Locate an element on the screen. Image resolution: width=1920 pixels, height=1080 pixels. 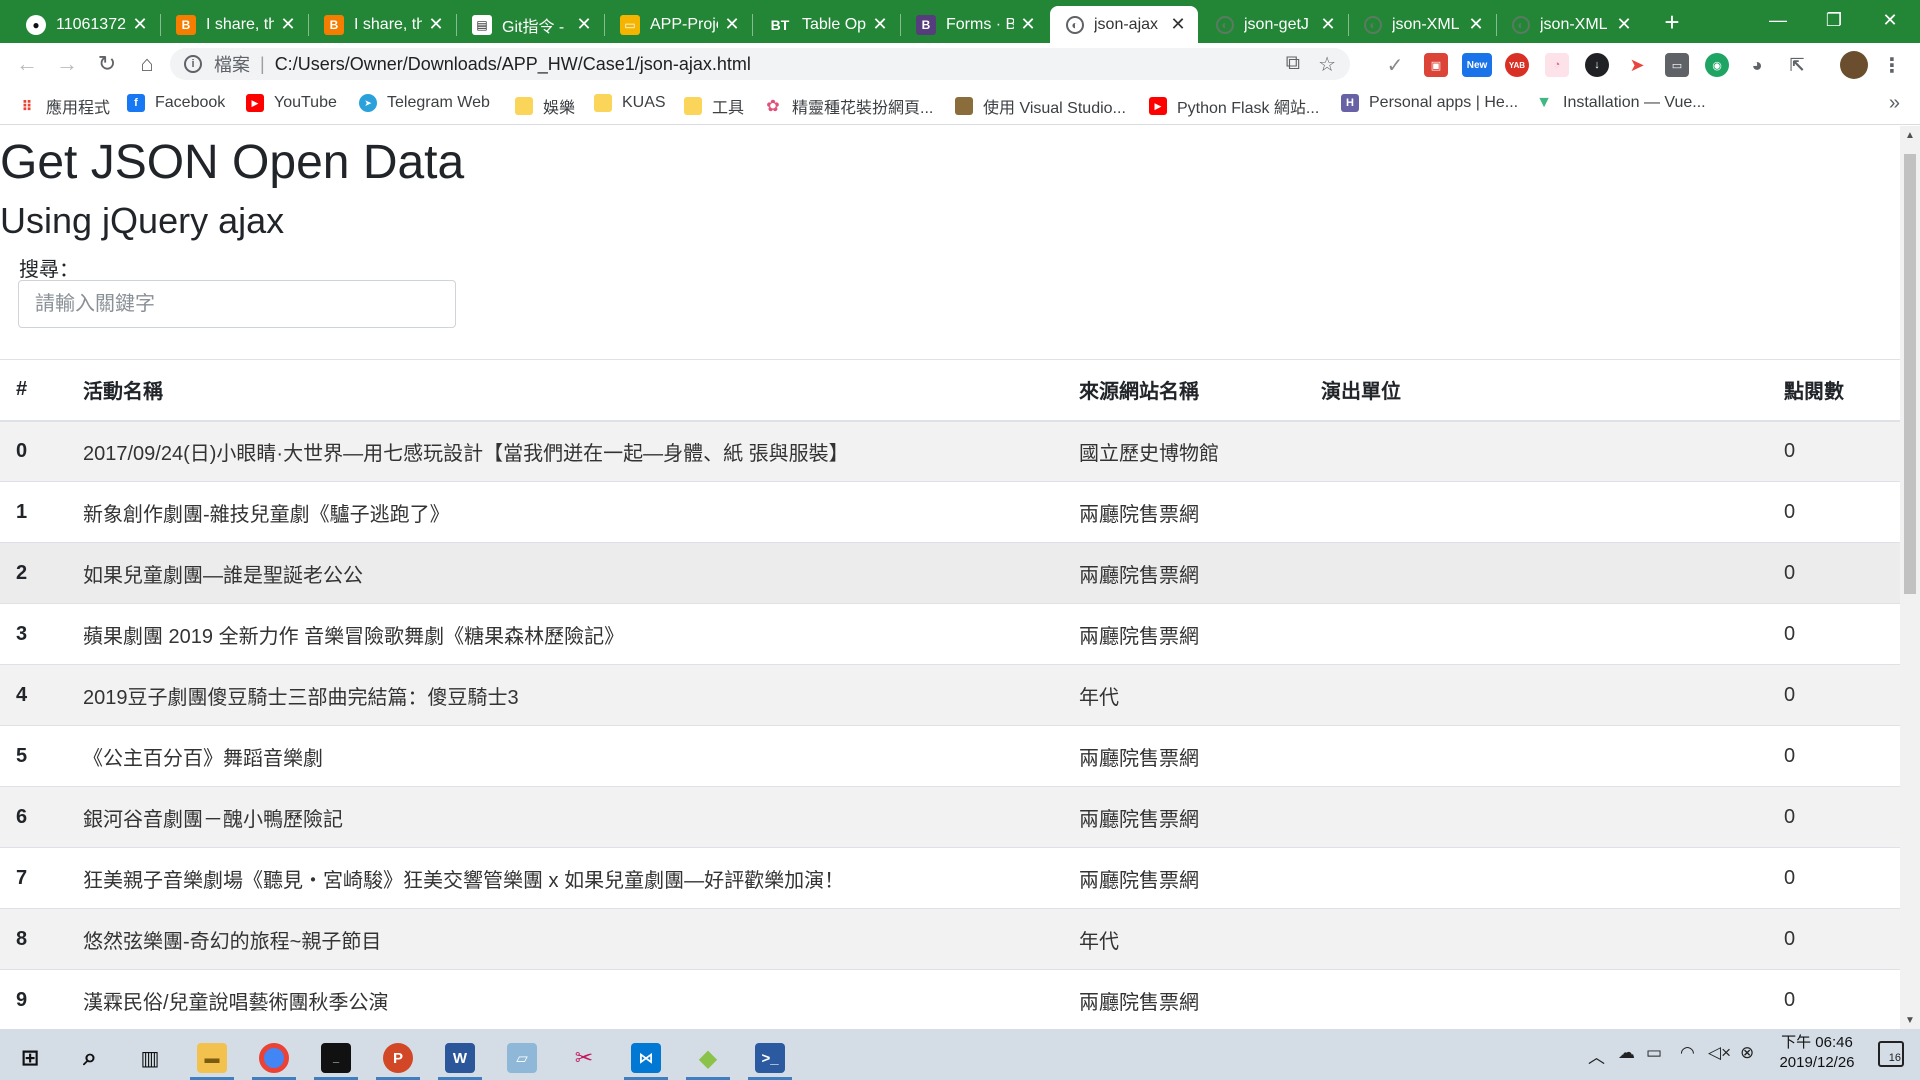
table-row: 4 2019豆子劇團傻豆騎士三部曲完結篇：傻豆騎士3 年代 0 is located at coordinates (950, 695).